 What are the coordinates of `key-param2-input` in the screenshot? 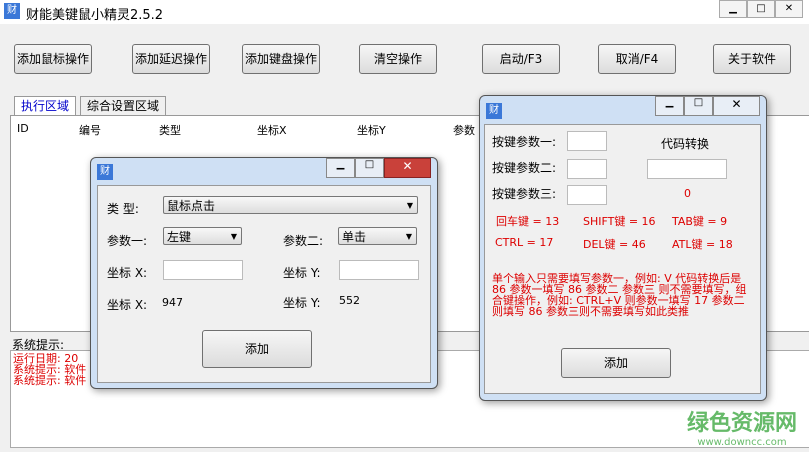 It's located at (587, 169).